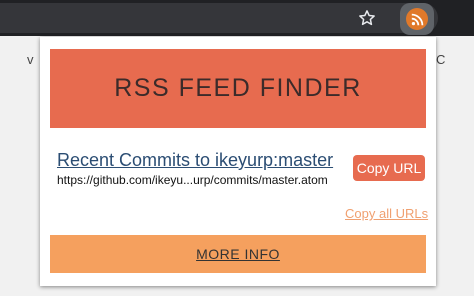 This screenshot has width=474, height=296. What do you see at coordinates (195, 160) in the screenshot?
I see `feed-title-link: Recent Commits to ikeyurp:master` at bounding box center [195, 160].